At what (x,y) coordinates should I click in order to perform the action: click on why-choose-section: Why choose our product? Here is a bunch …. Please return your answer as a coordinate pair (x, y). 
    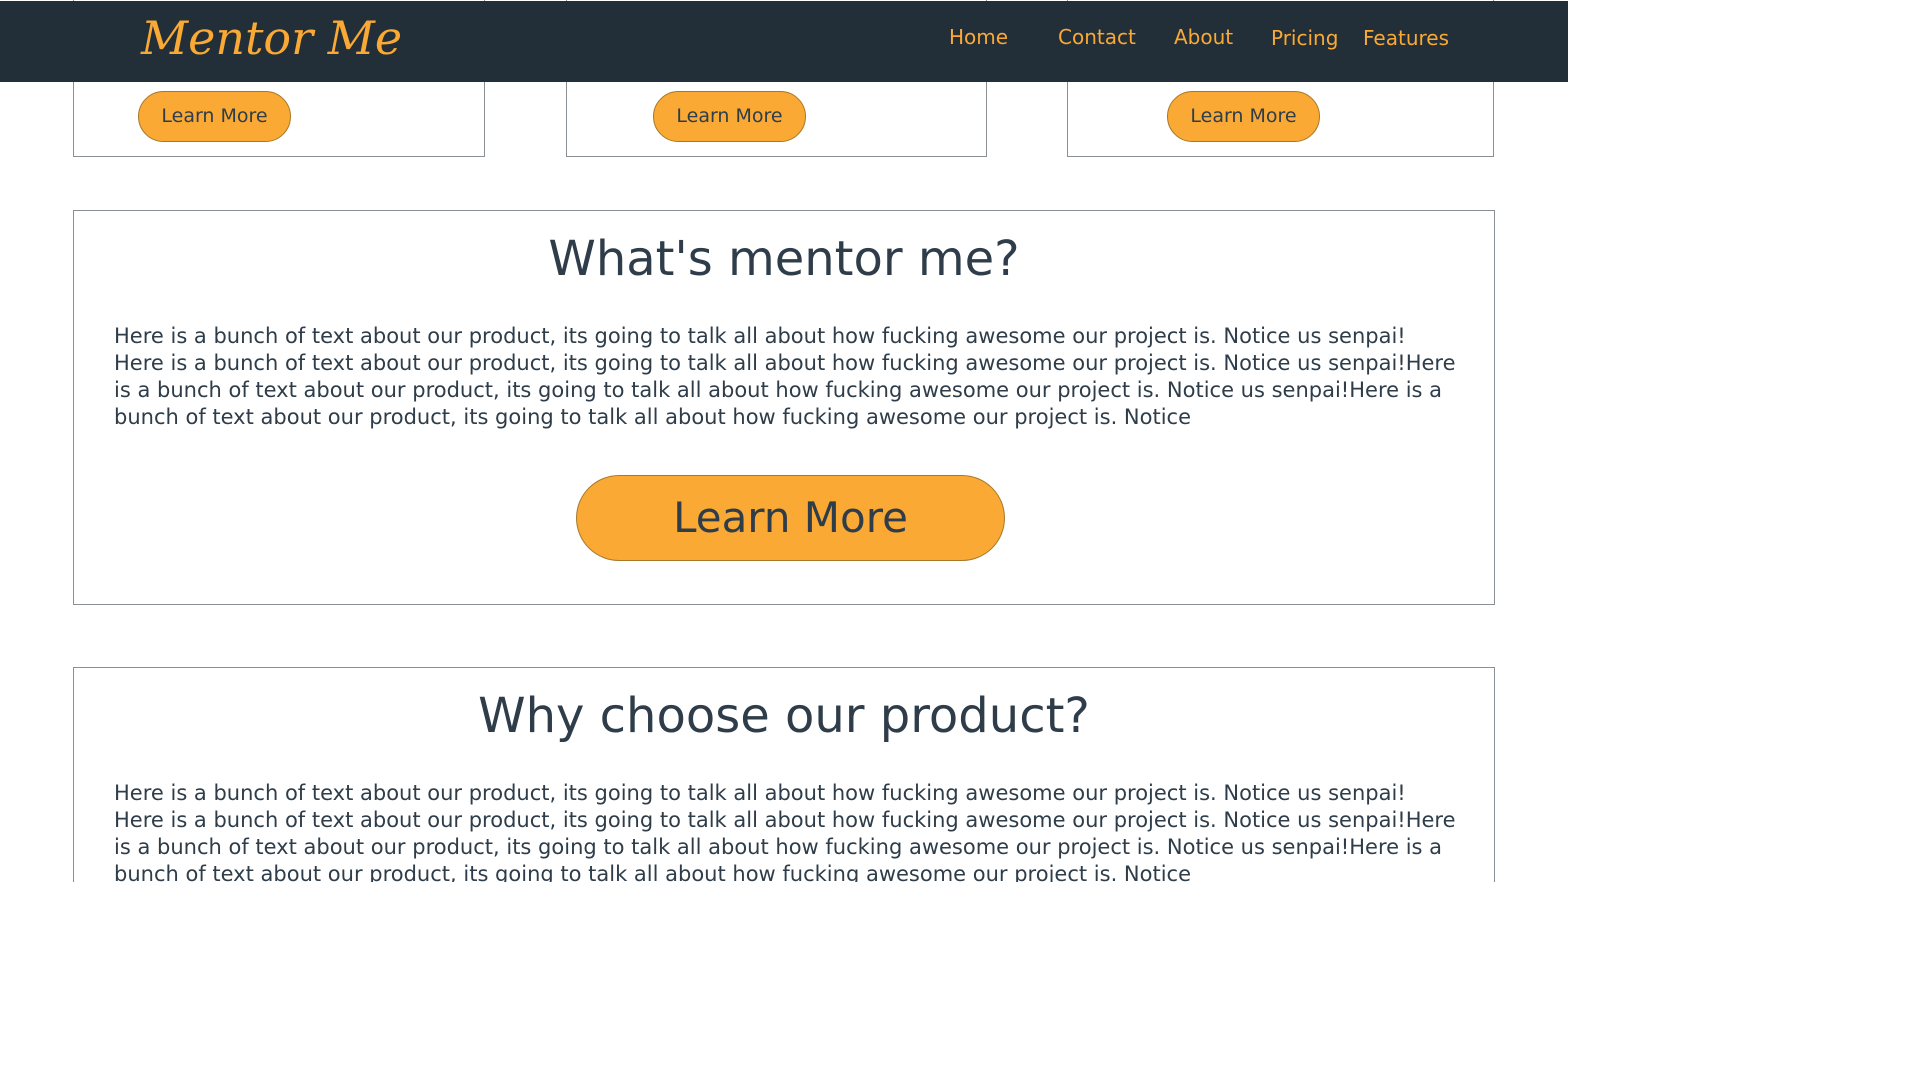
    Looking at the image, I should click on (784, 774).